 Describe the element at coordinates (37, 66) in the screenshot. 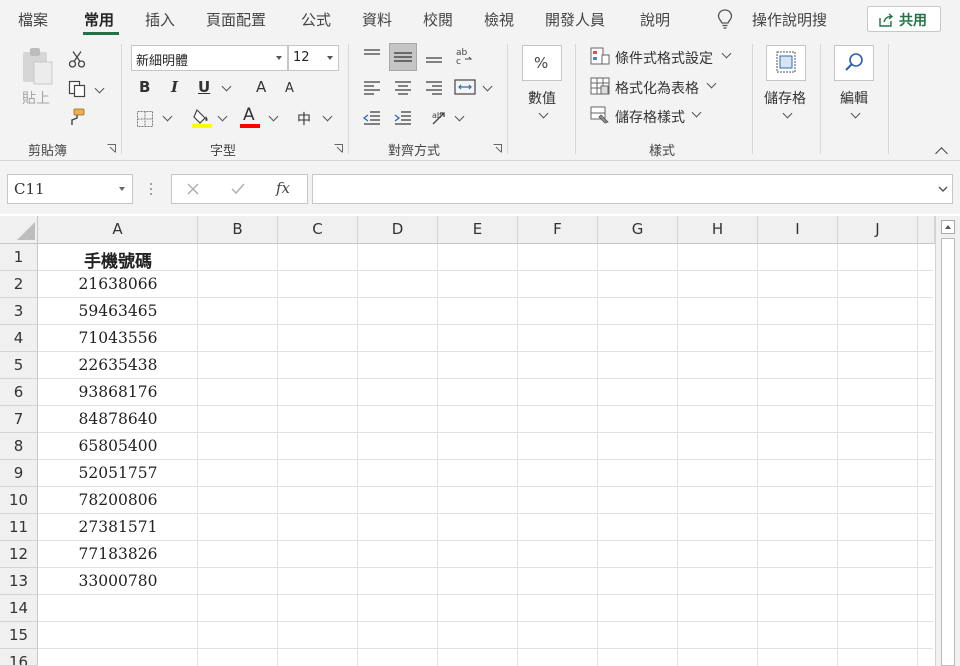

I see `paste-icon` at that location.